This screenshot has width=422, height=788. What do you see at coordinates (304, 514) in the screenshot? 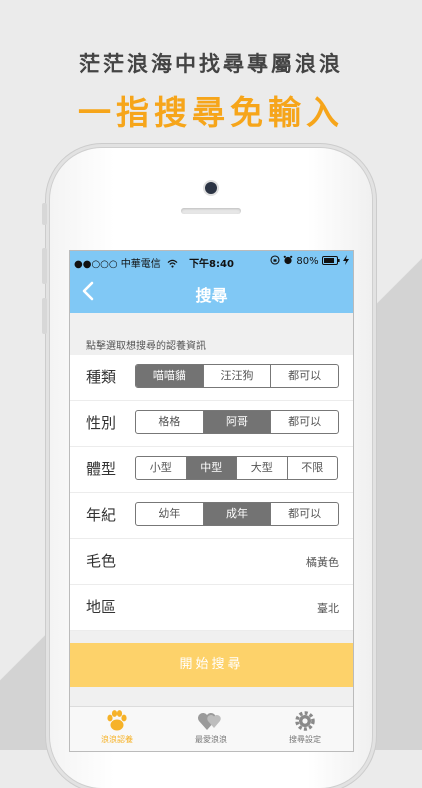
I see `age-option-any: 都可以` at bounding box center [304, 514].